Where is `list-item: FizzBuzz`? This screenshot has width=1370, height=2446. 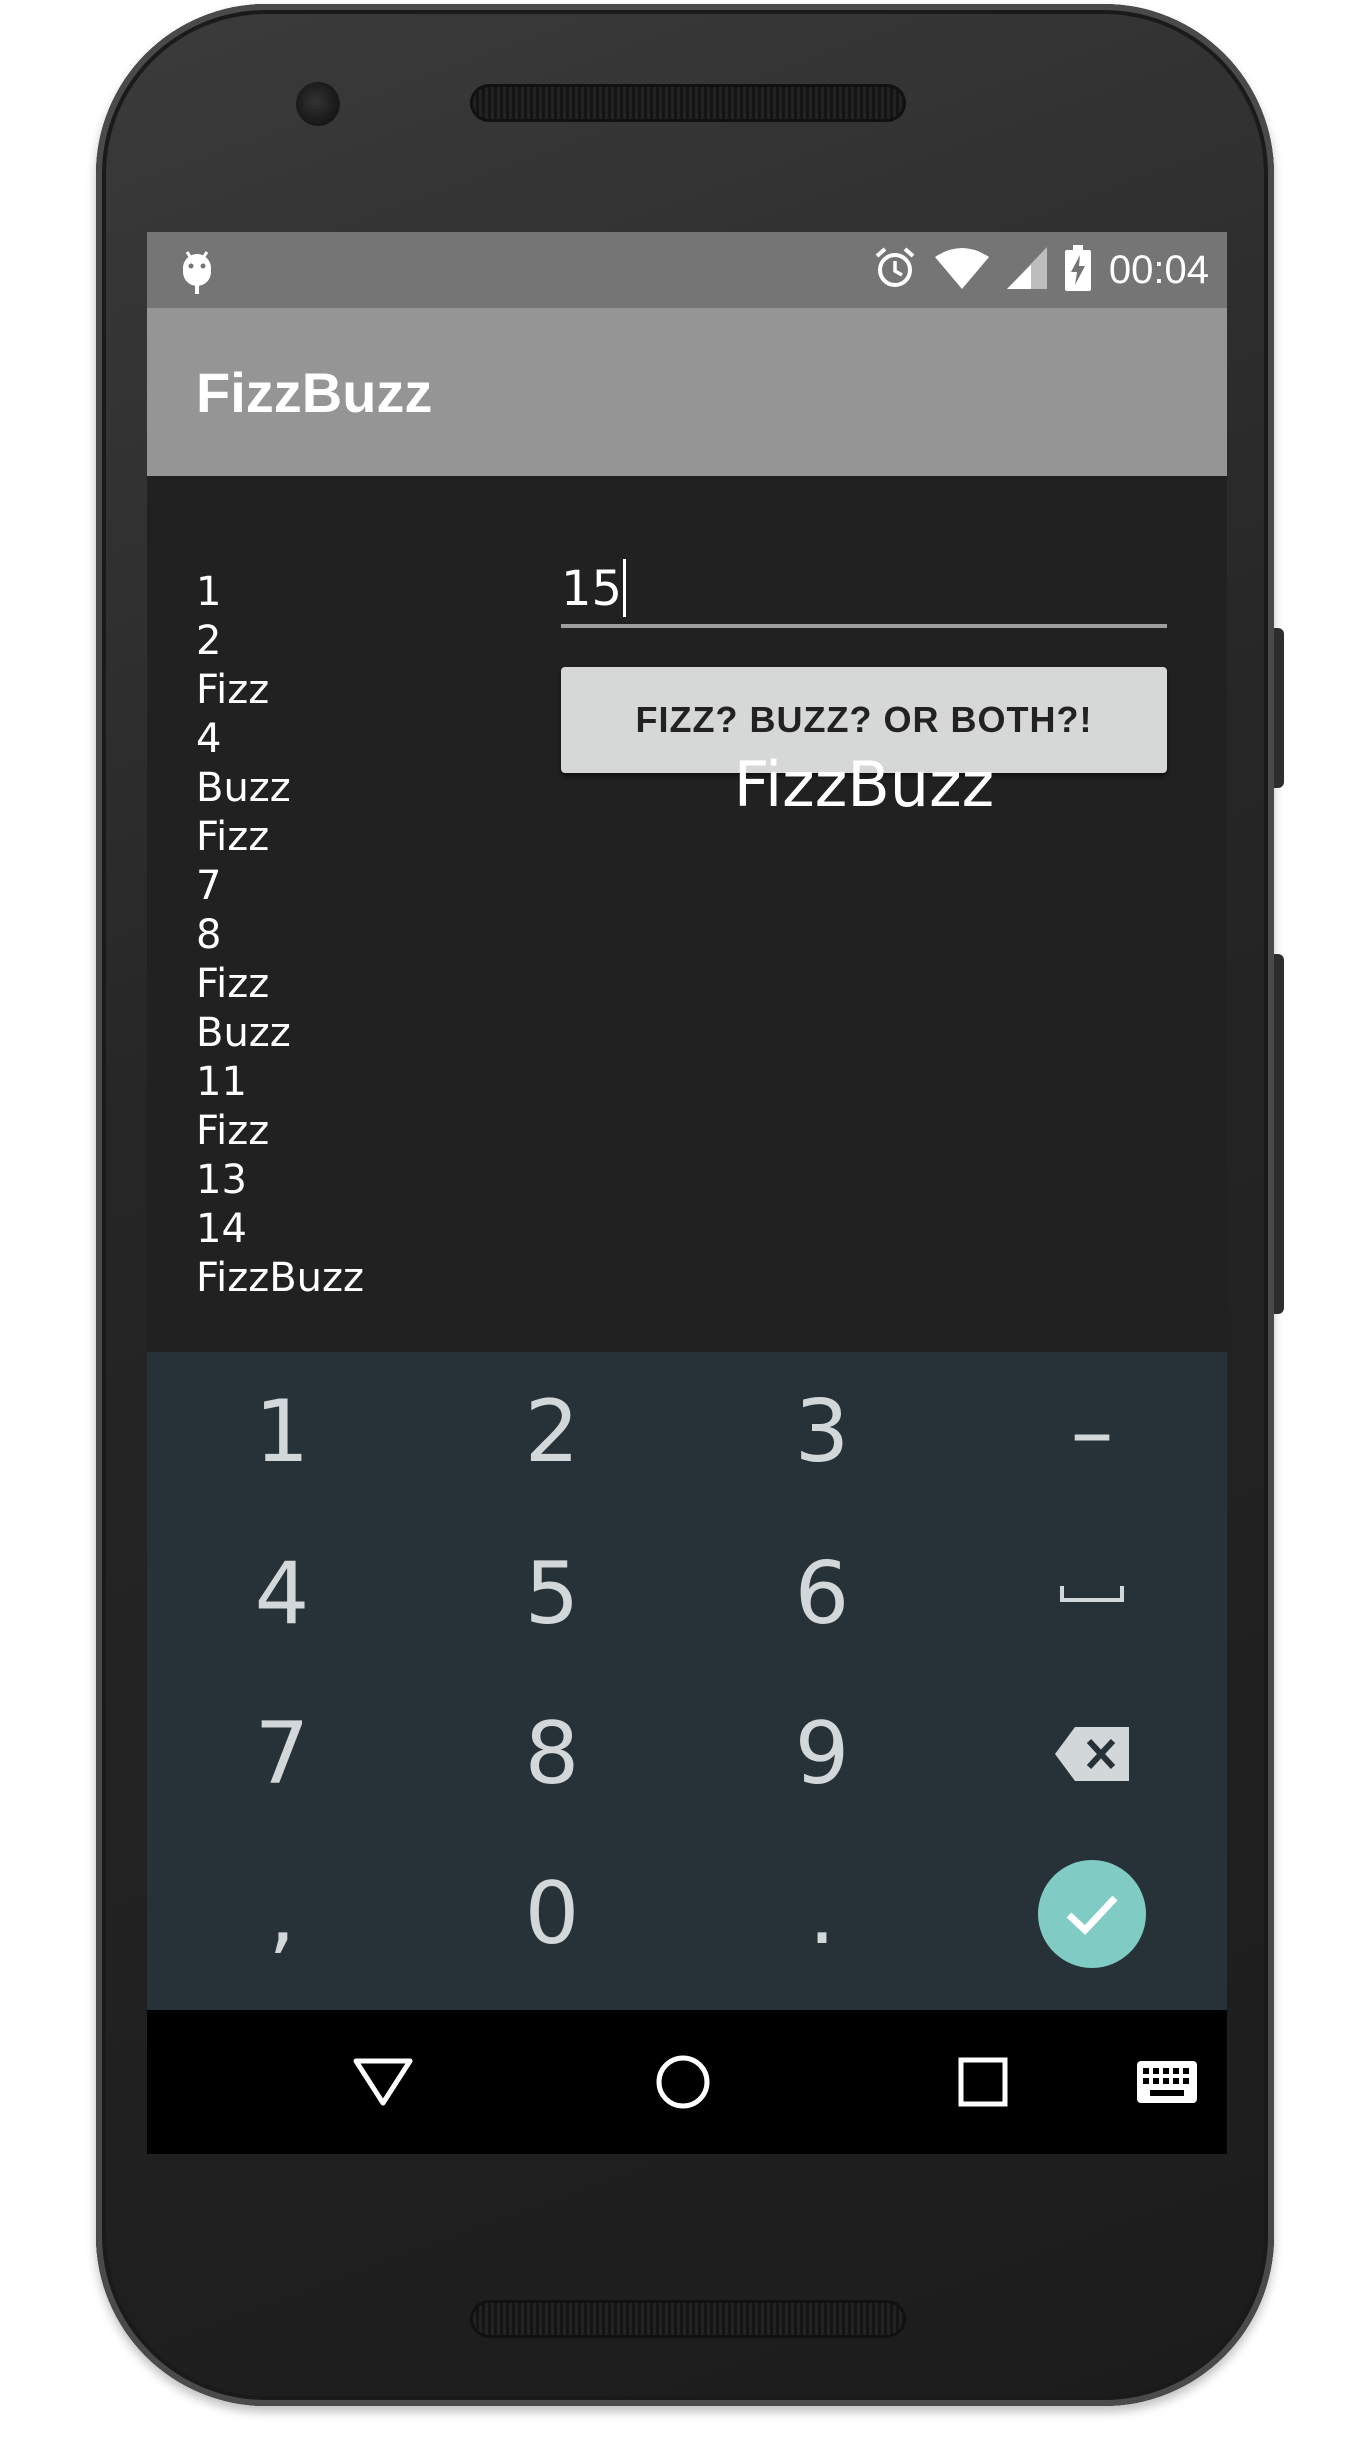
list-item: FizzBuzz is located at coordinates (280, 1275).